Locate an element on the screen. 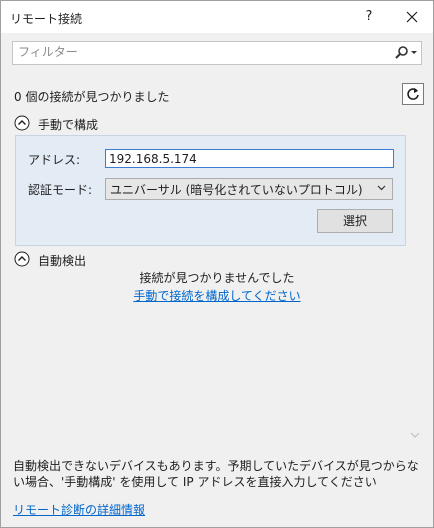 The height and width of the screenshot is (528, 434). manual-config-header: 手動で構成 is located at coordinates (68, 125).